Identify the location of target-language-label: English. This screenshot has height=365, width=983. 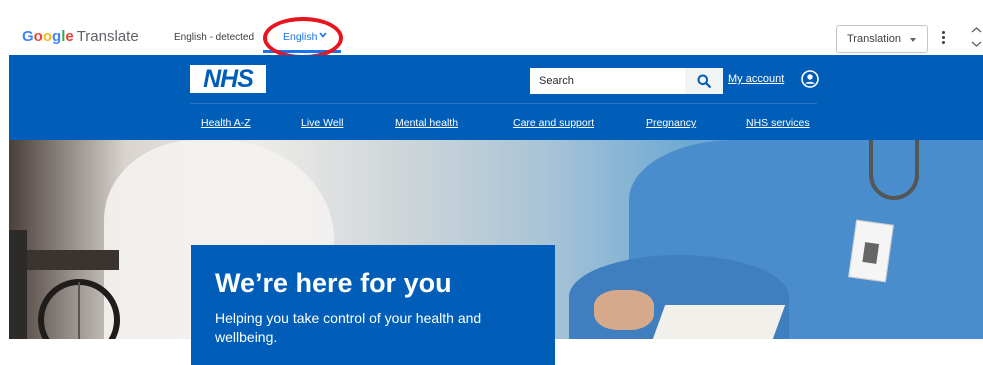
(300, 37).